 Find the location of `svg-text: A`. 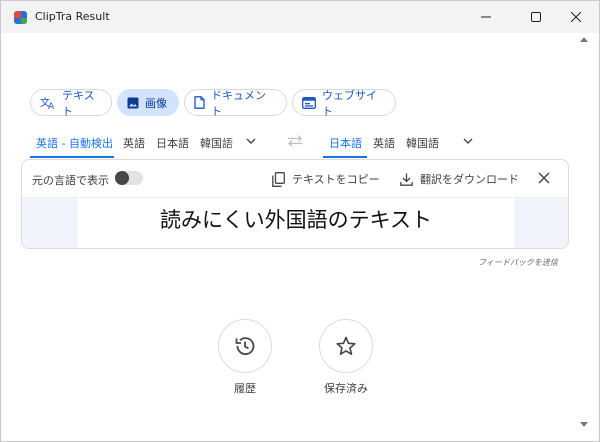

svg-text: A is located at coordinates (51, 106).